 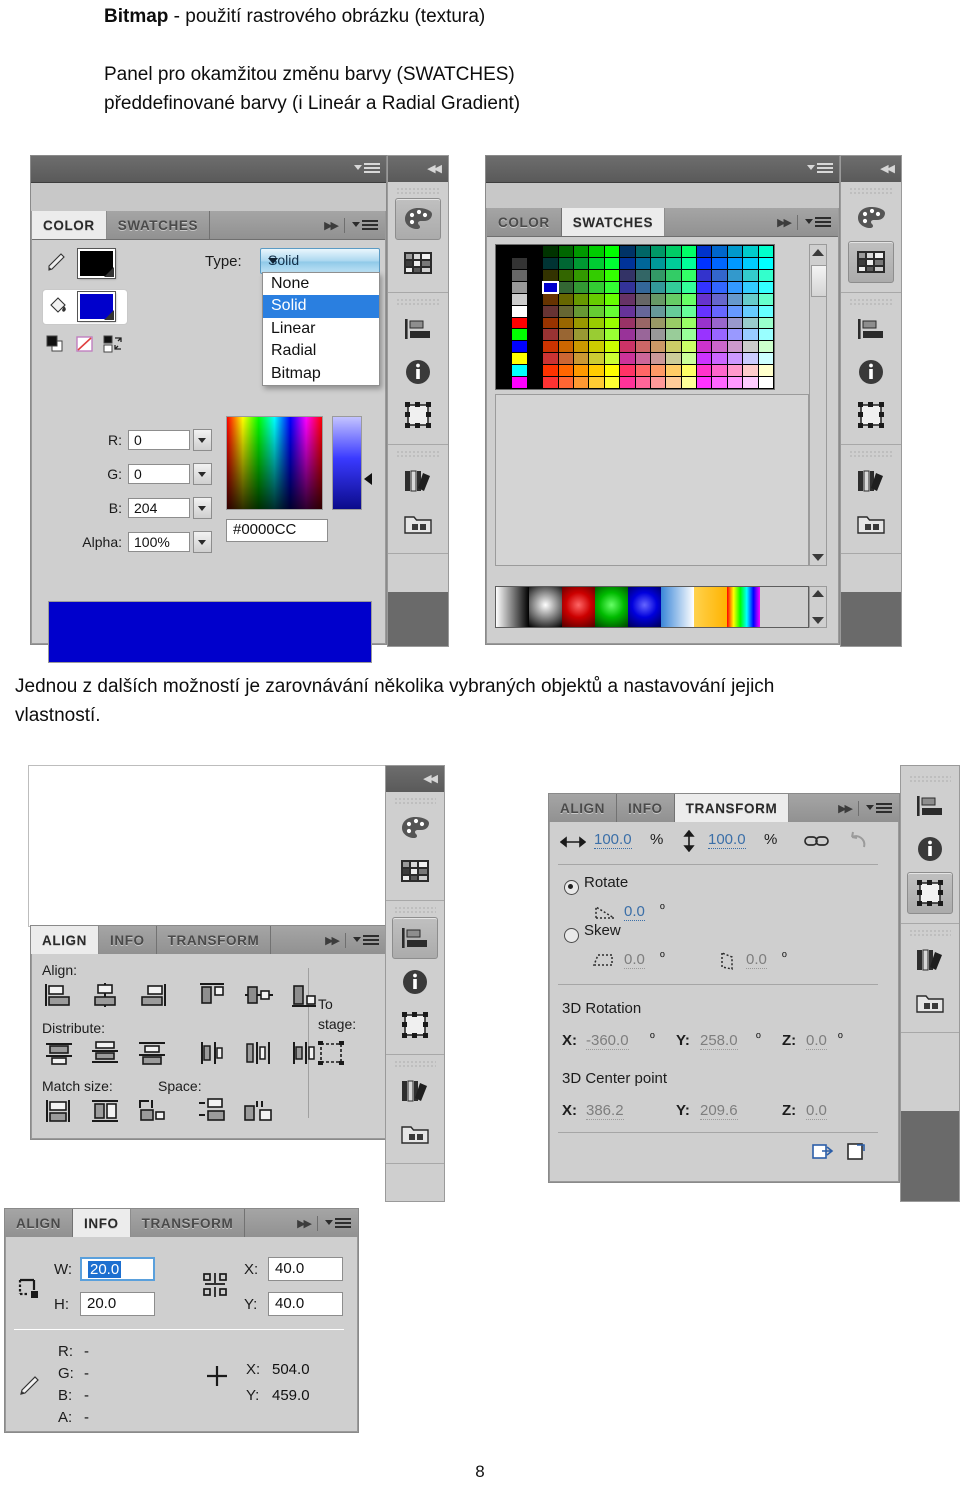 I want to click on color-panel-menu-icon, so click(x=365, y=225).